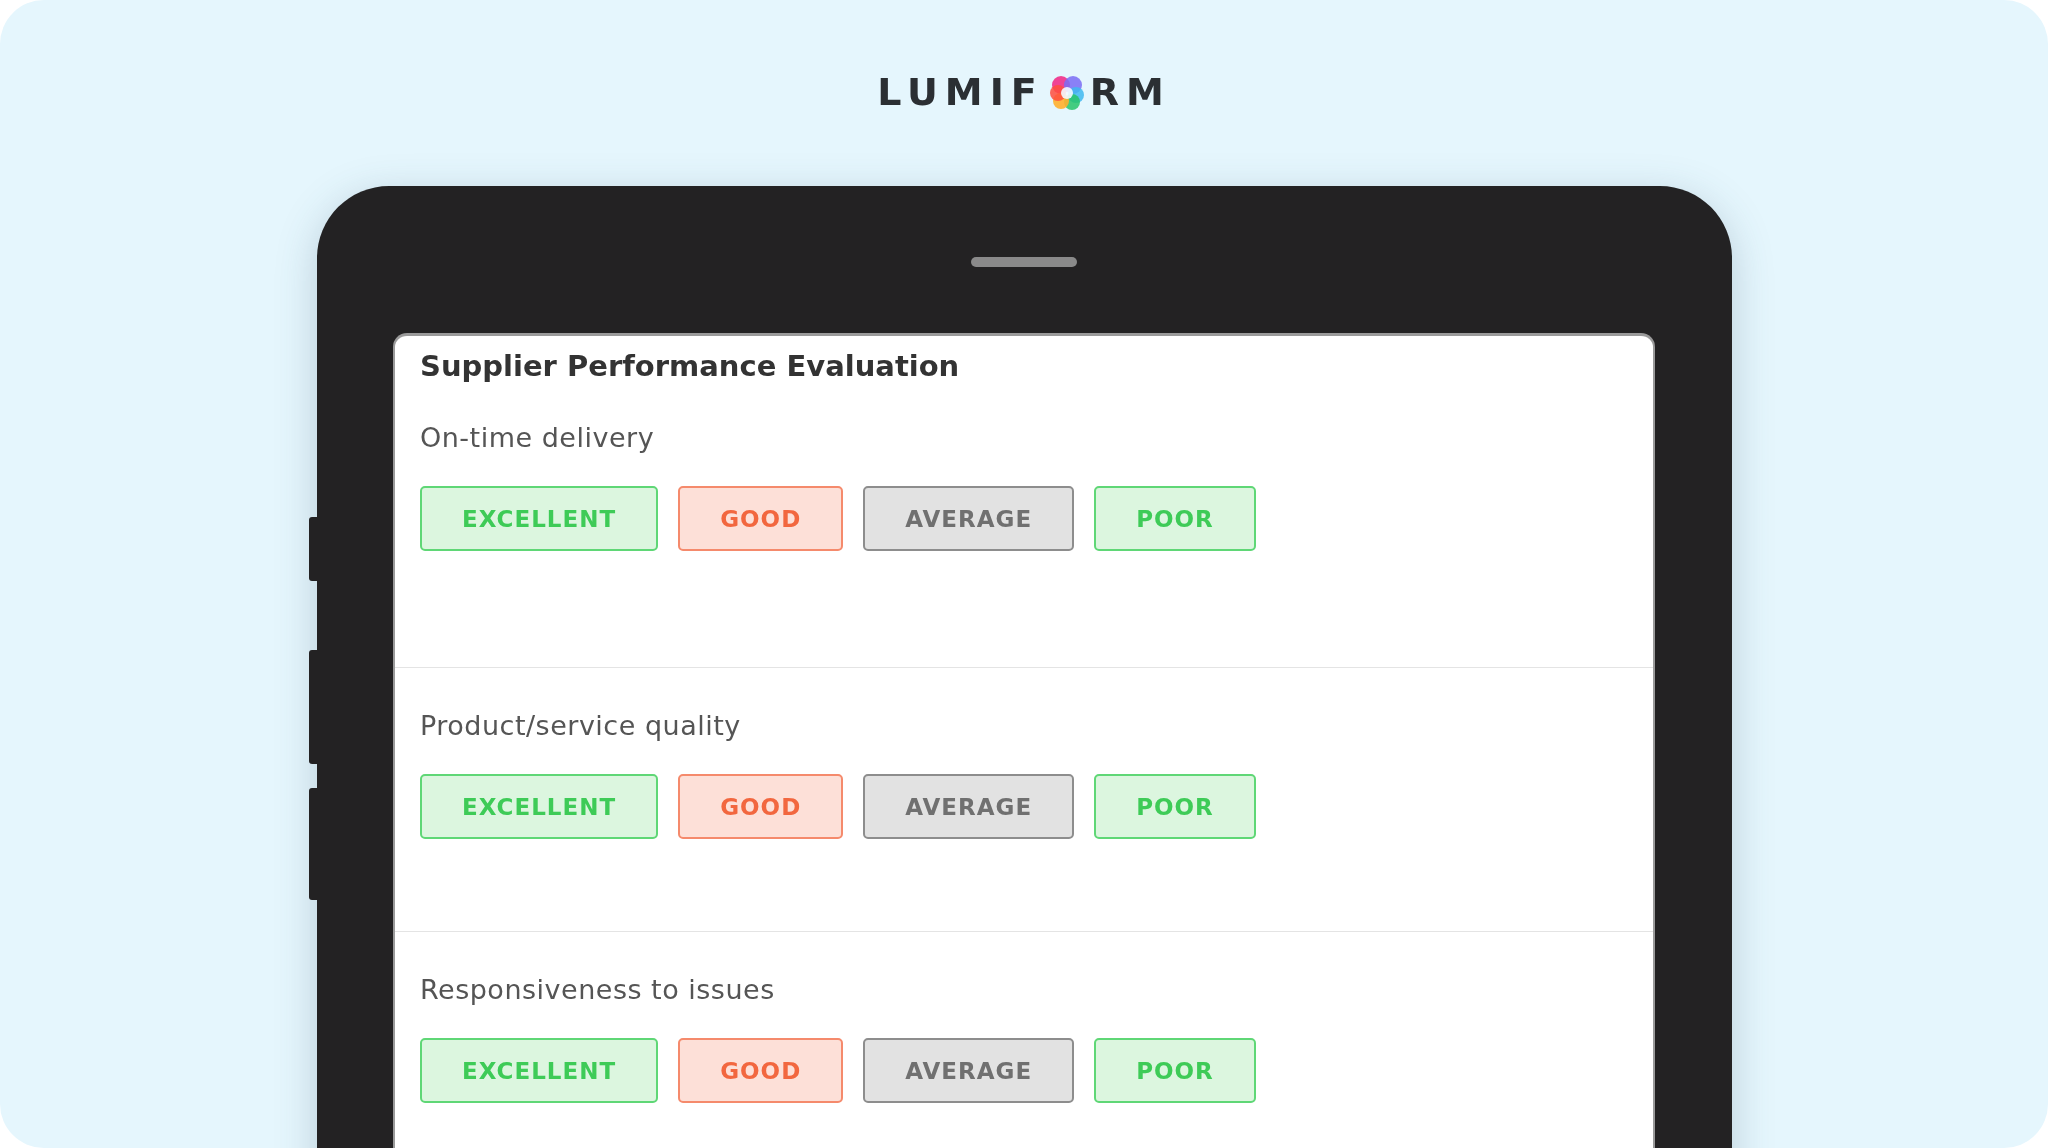 The height and width of the screenshot is (1148, 2048). Describe the element at coordinates (580, 726) in the screenshot. I see `question-label: Product/service quality` at that location.